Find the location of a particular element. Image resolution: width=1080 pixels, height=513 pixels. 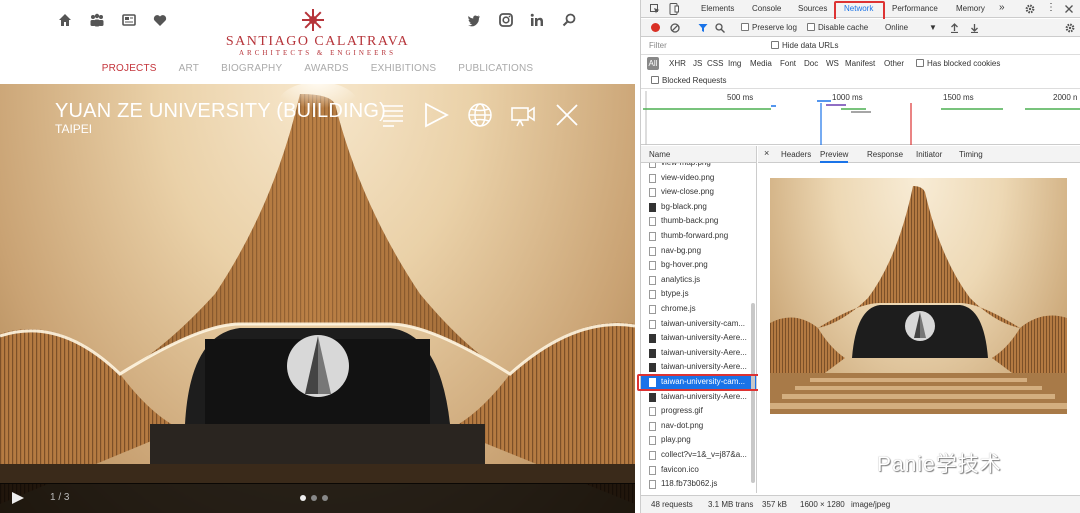

hide-data-urls-checkbox: Hide data URLs is located at coordinates (804, 45).